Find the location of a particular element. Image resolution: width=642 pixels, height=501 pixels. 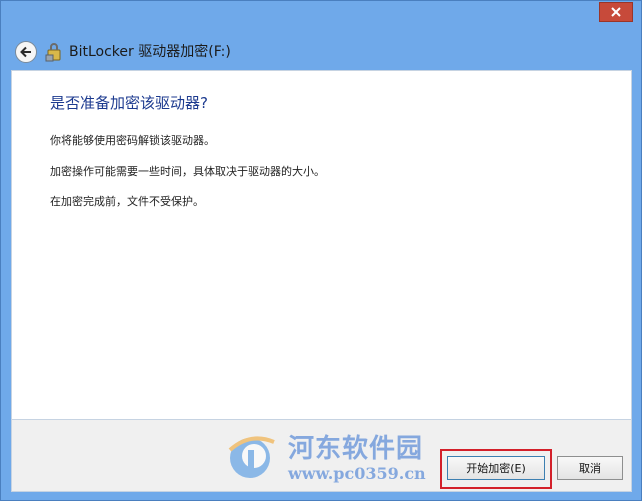

window-title: BitLocker 驱动器加密(F:) is located at coordinates (150, 52).